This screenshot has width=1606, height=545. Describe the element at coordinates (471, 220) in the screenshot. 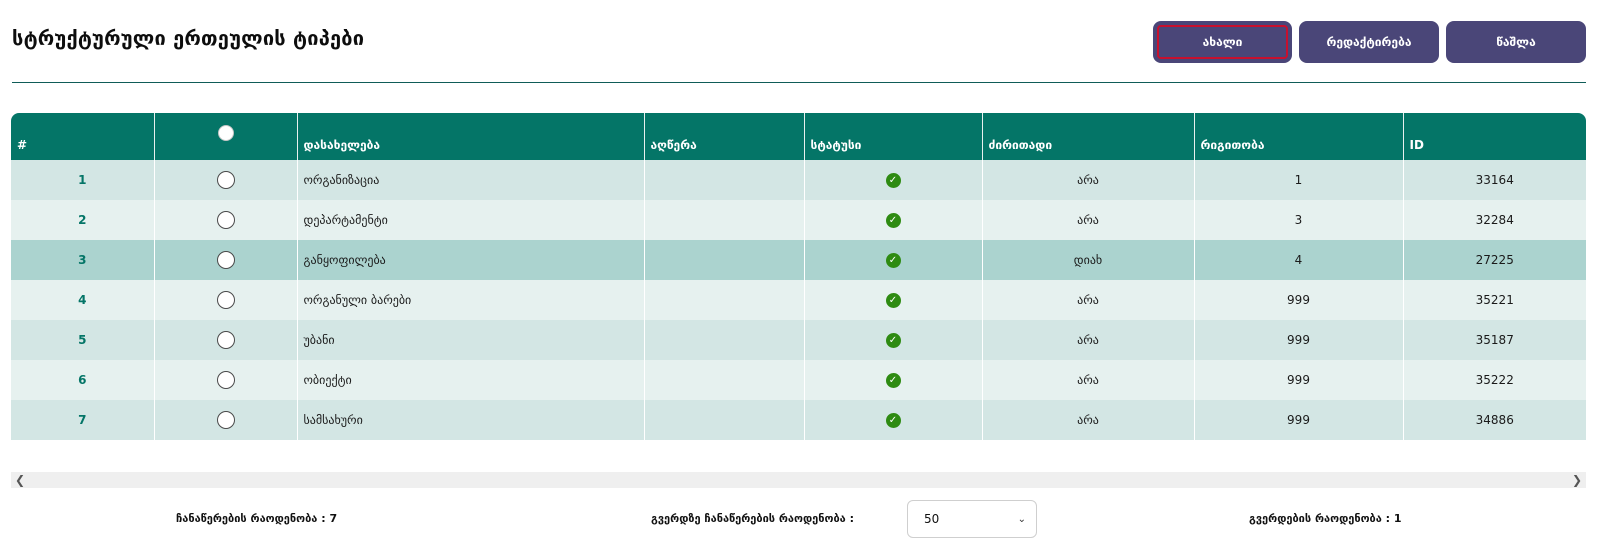

I see `row-name: დეპარტამენტი` at that location.